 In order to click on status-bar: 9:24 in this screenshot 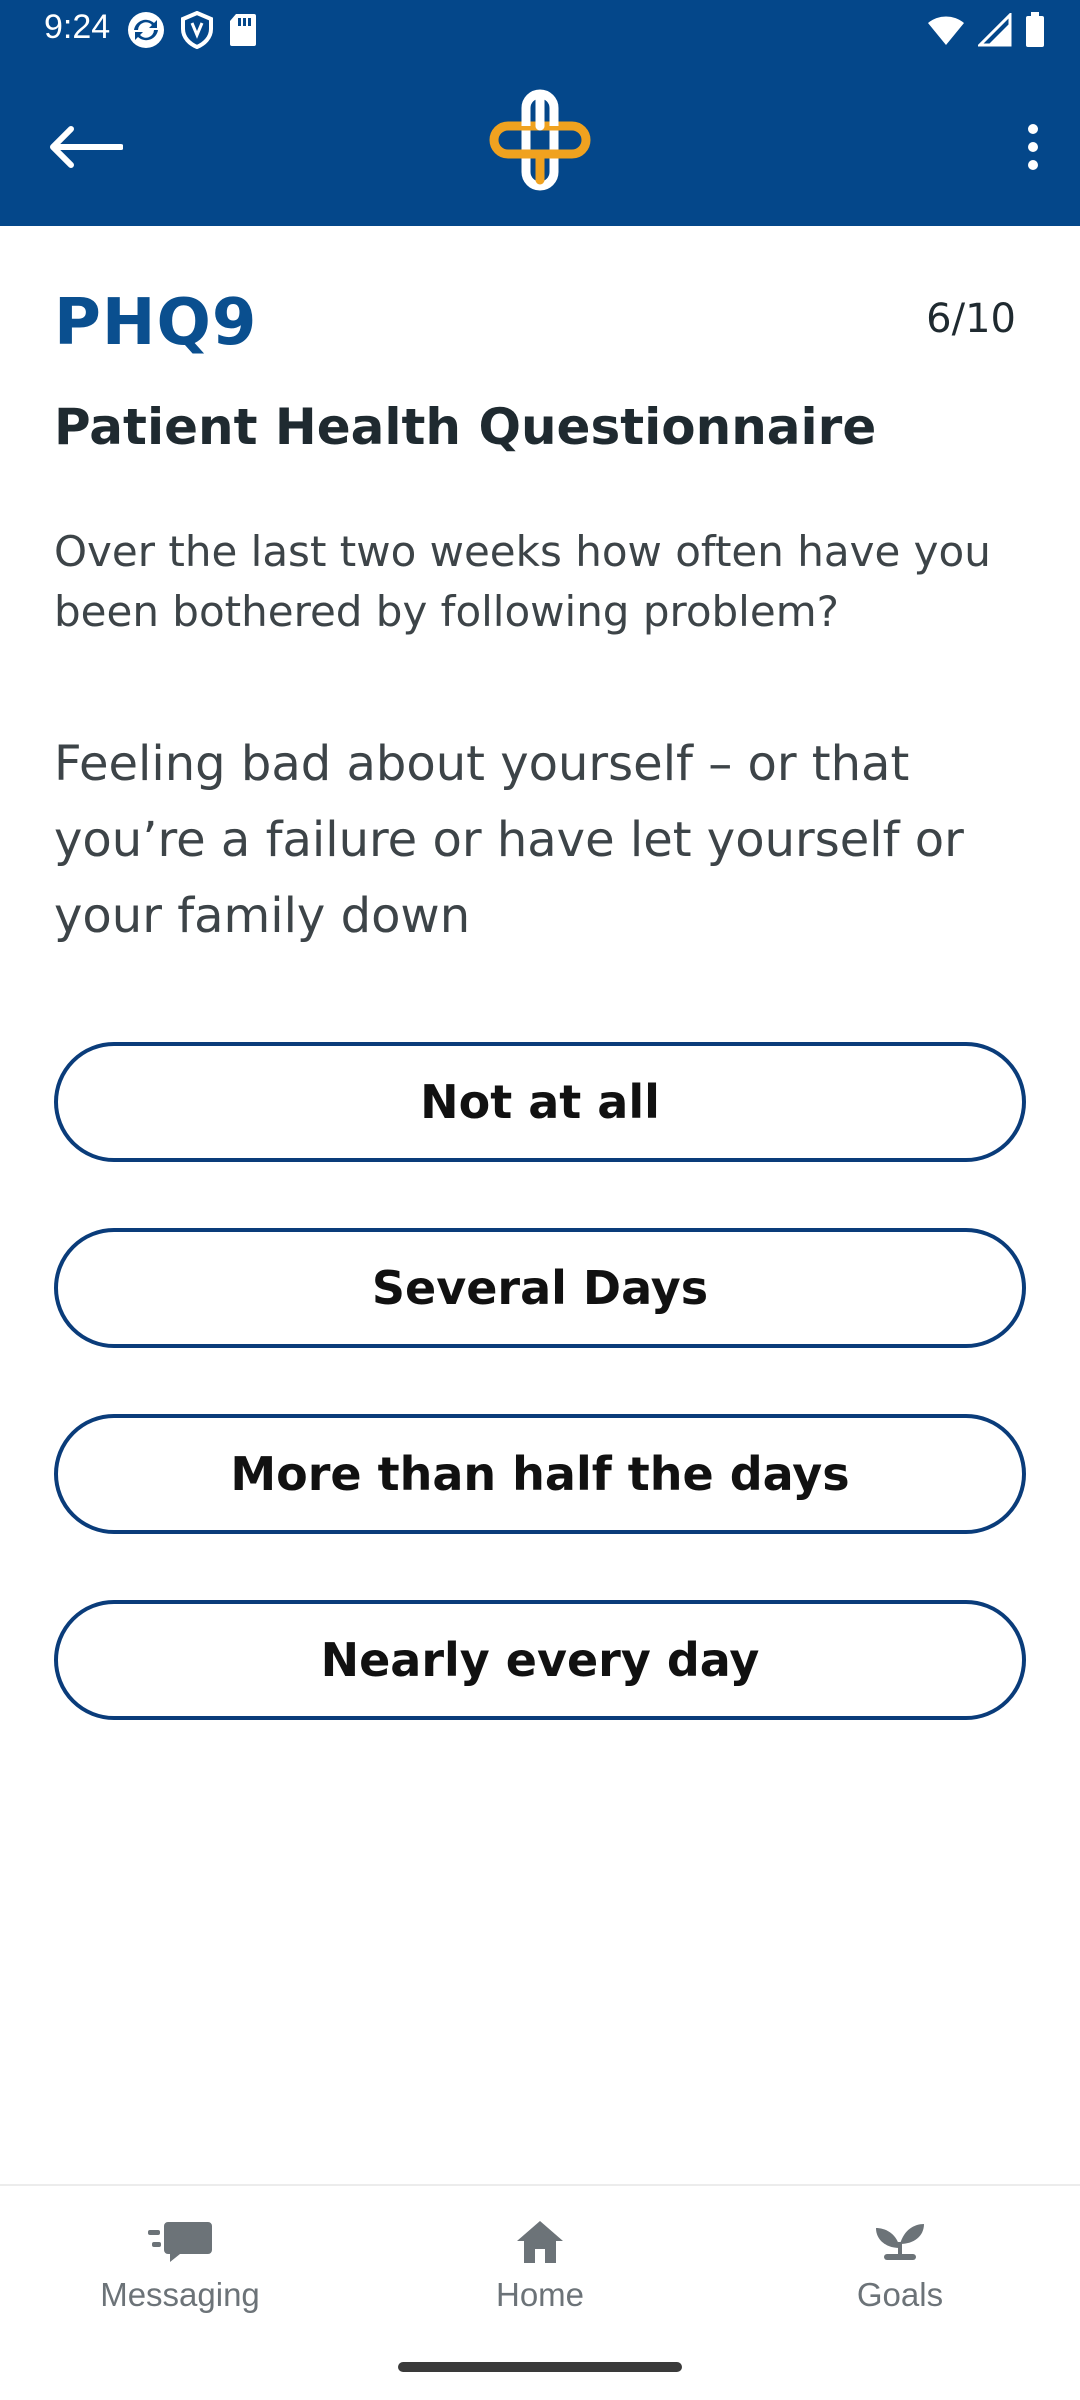, I will do `click(540, 30)`.